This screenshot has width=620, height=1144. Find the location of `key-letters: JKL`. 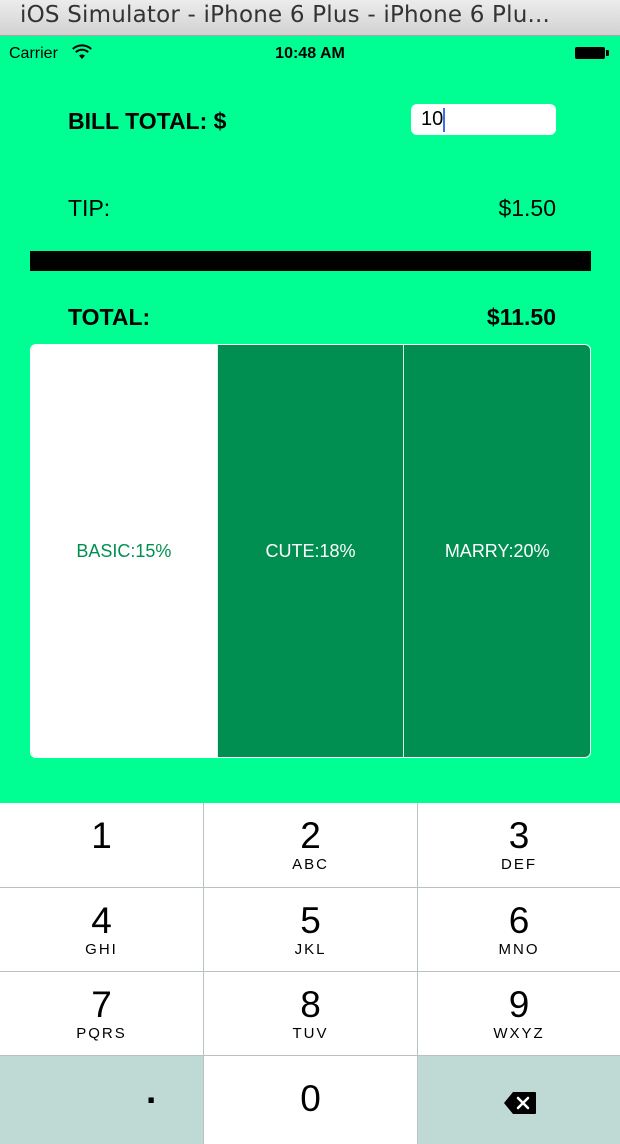

key-letters: JKL is located at coordinates (310, 949).